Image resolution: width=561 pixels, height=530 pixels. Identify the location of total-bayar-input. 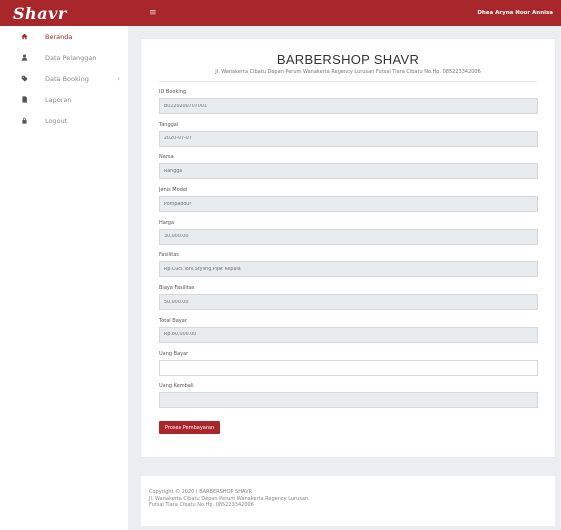
(348, 334).